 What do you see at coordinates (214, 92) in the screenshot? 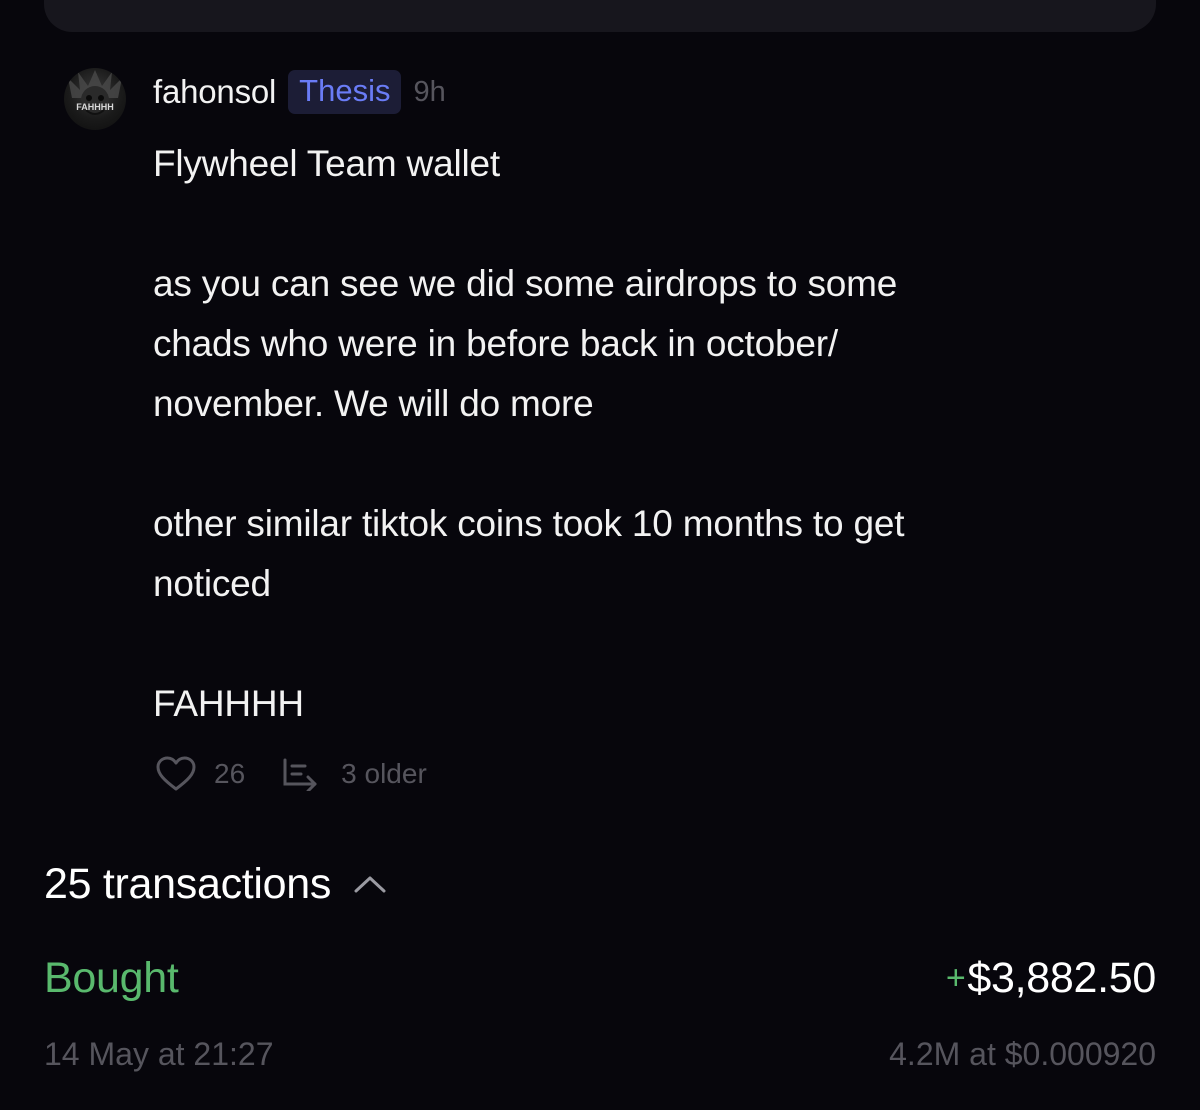
I see `username: fahonsol` at bounding box center [214, 92].